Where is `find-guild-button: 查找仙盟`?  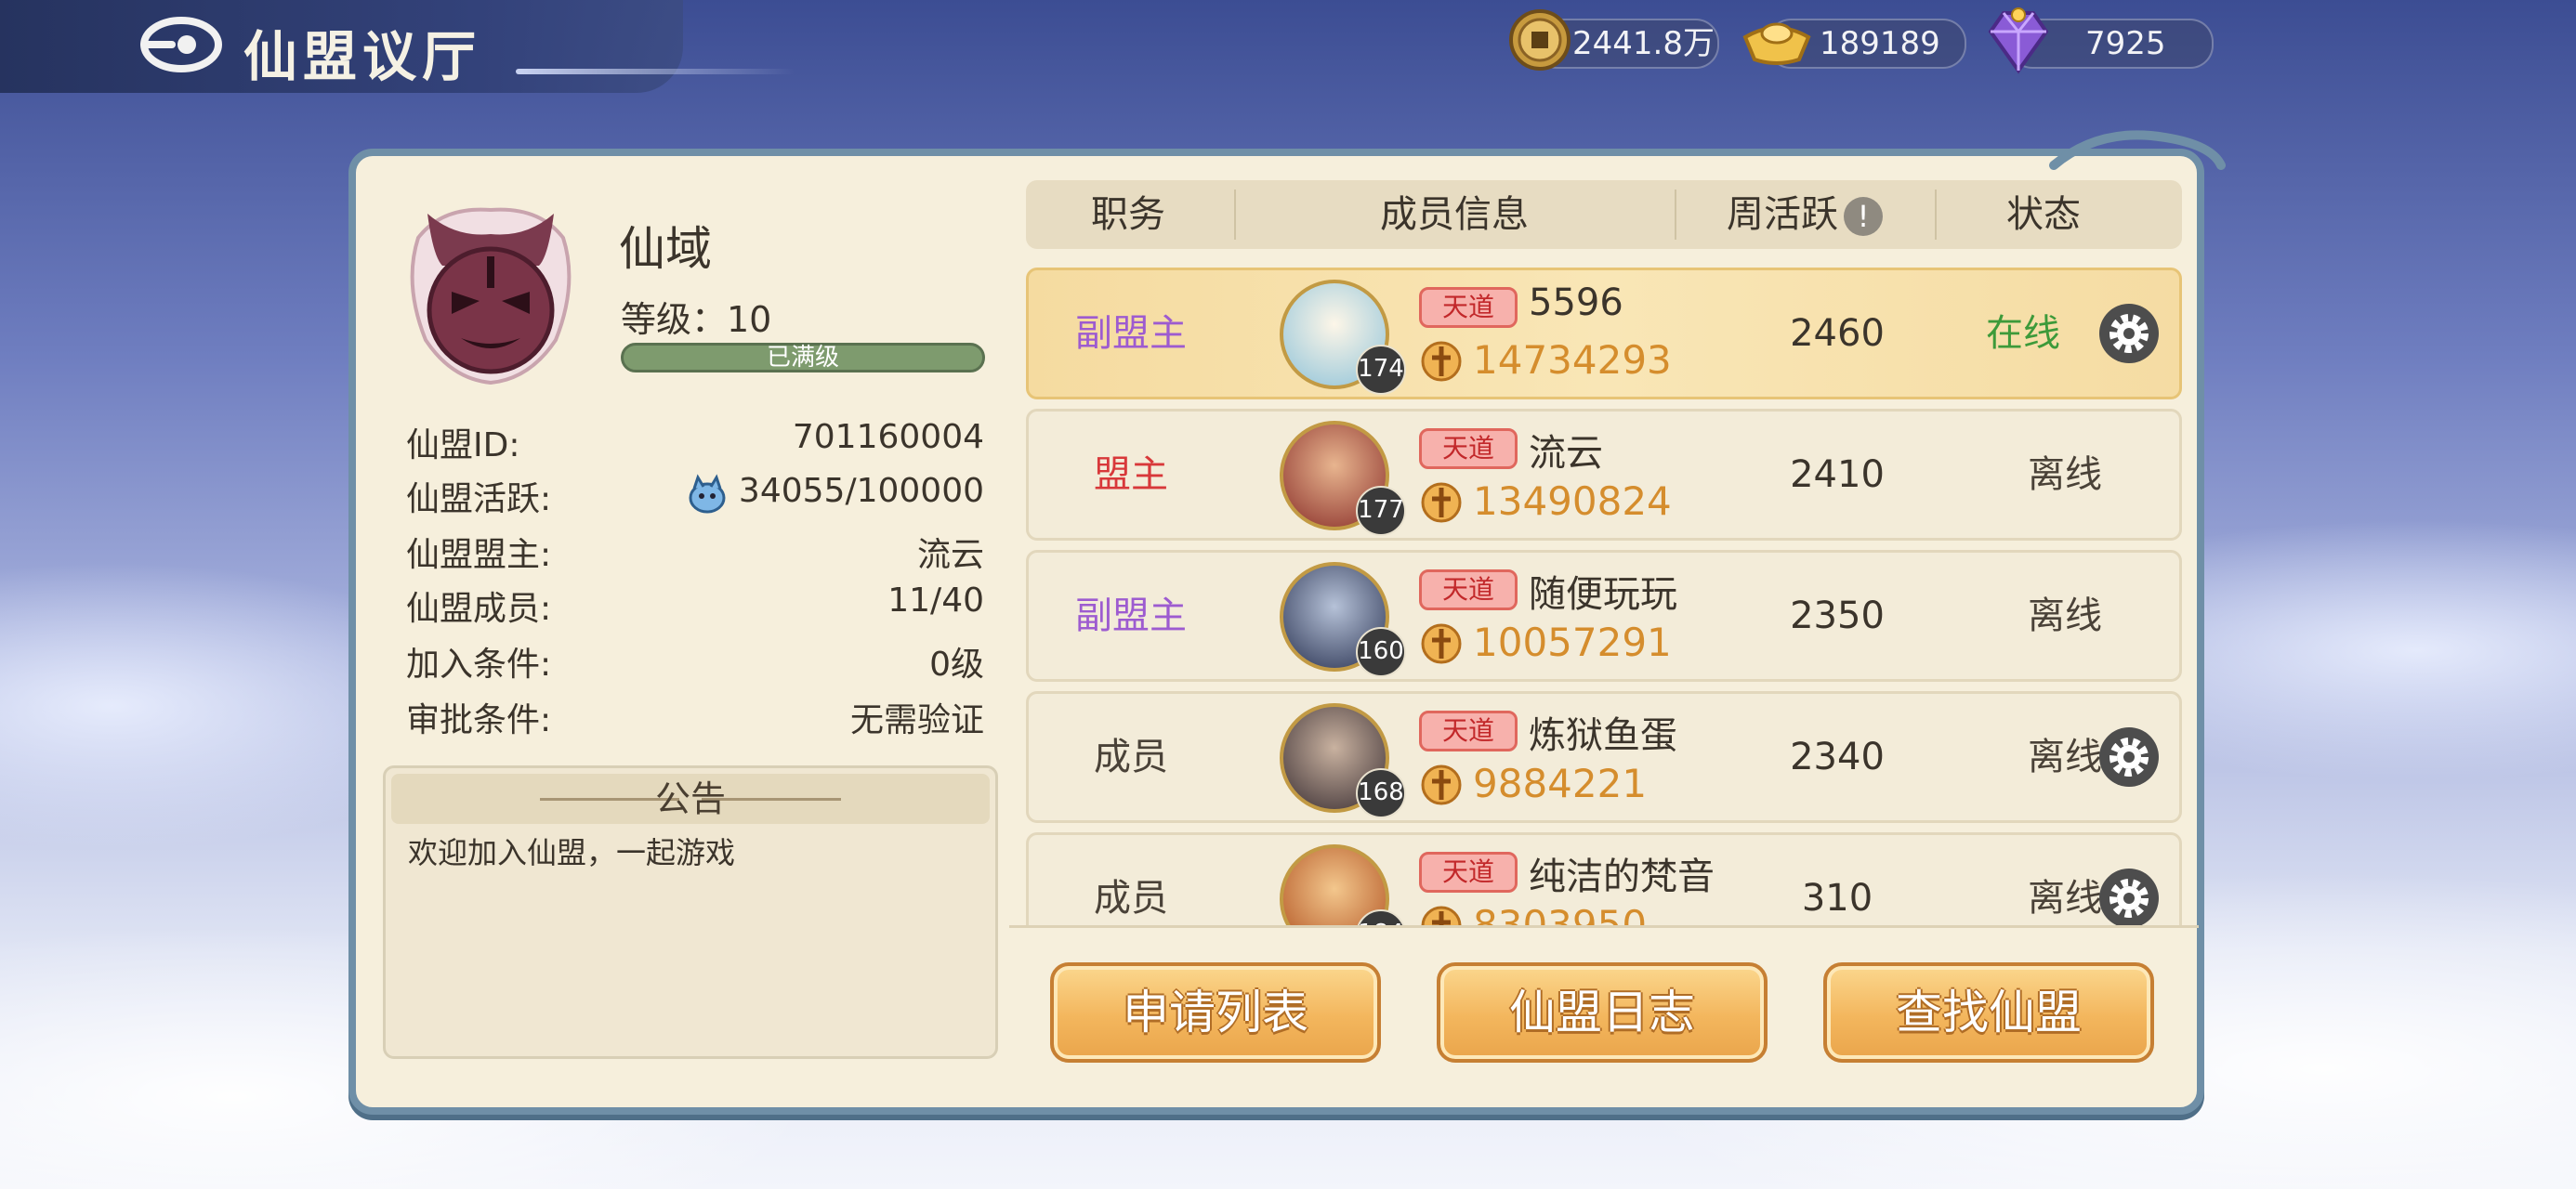 find-guild-button: 查找仙盟 is located at coordinates (1988, 1012).